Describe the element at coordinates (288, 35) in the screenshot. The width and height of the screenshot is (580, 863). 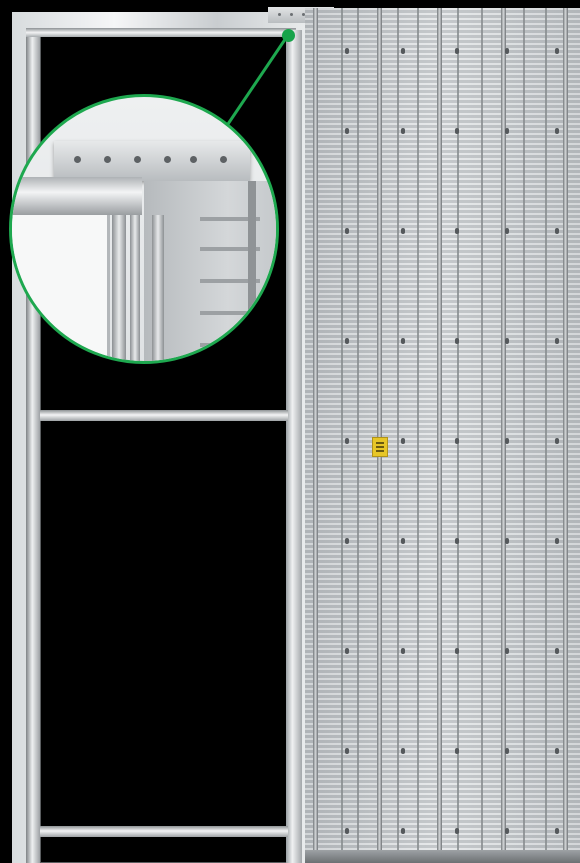
I see `callout-marker` at that location.